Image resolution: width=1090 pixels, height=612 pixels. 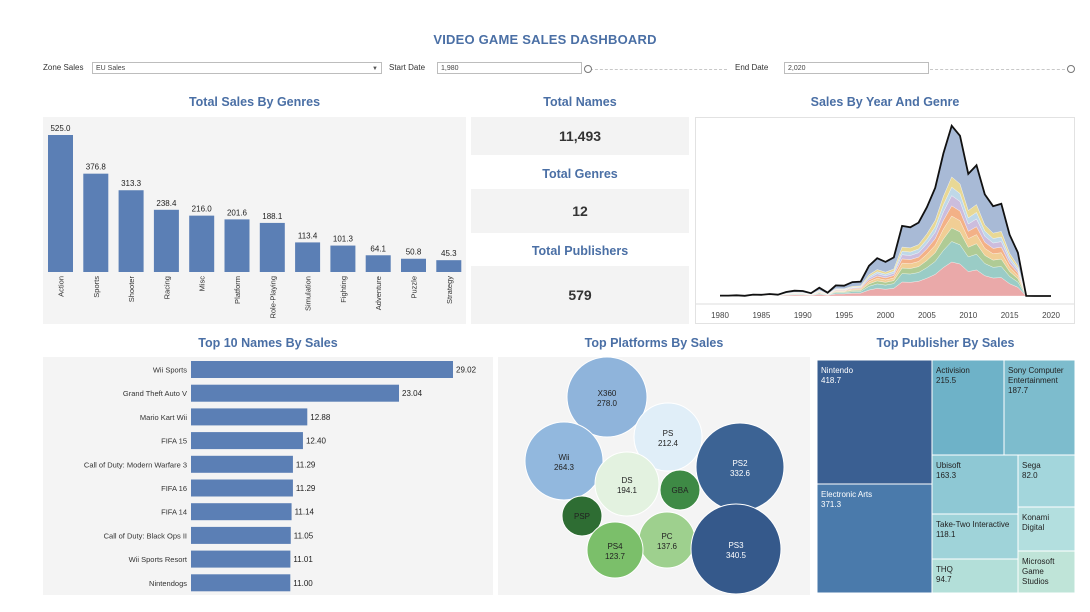 I want to click on genre-value-label: 188.1, so click(x=272, y=216).